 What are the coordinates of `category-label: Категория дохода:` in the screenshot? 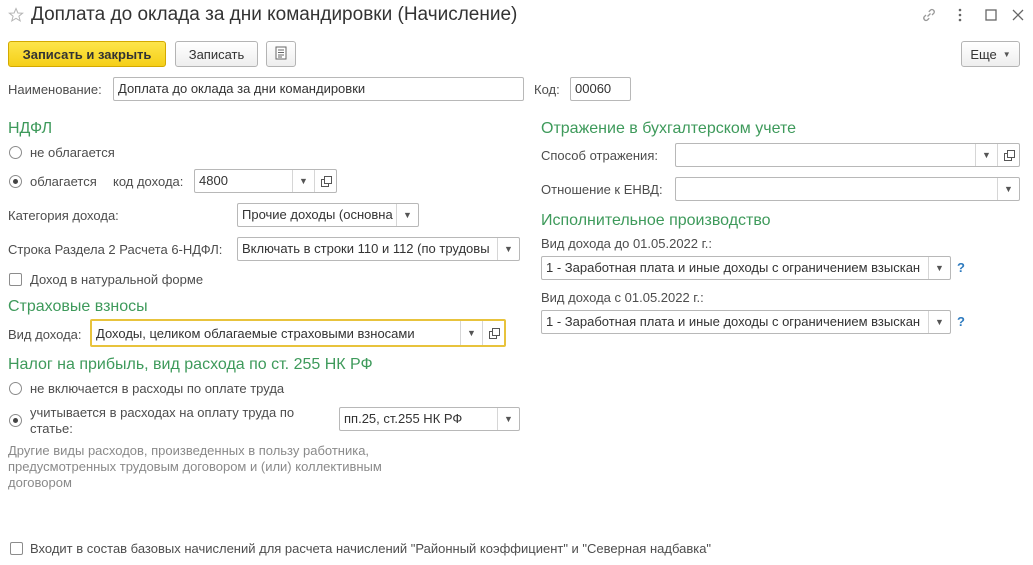 It's located at (63, 215).